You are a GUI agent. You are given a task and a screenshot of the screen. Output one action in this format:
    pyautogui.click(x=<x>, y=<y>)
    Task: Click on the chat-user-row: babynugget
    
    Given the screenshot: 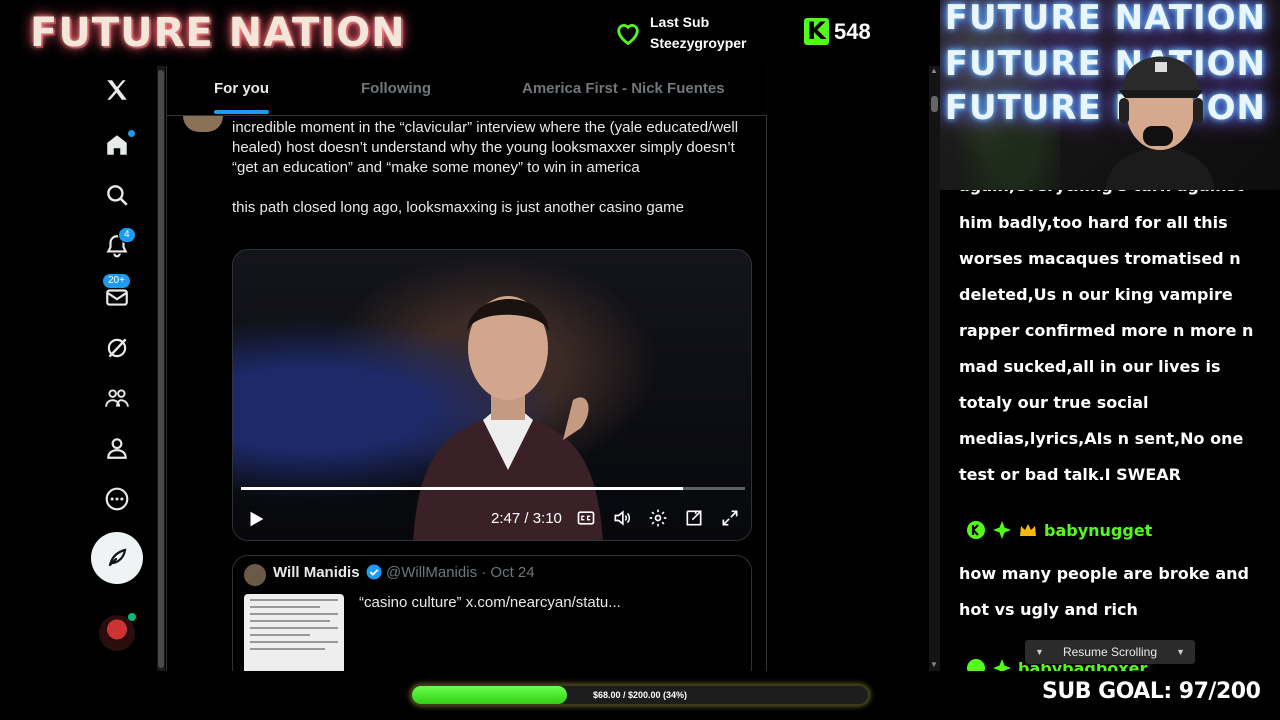 What is the action you would take?
    pyautogui.click(x=1059, y=530)
    